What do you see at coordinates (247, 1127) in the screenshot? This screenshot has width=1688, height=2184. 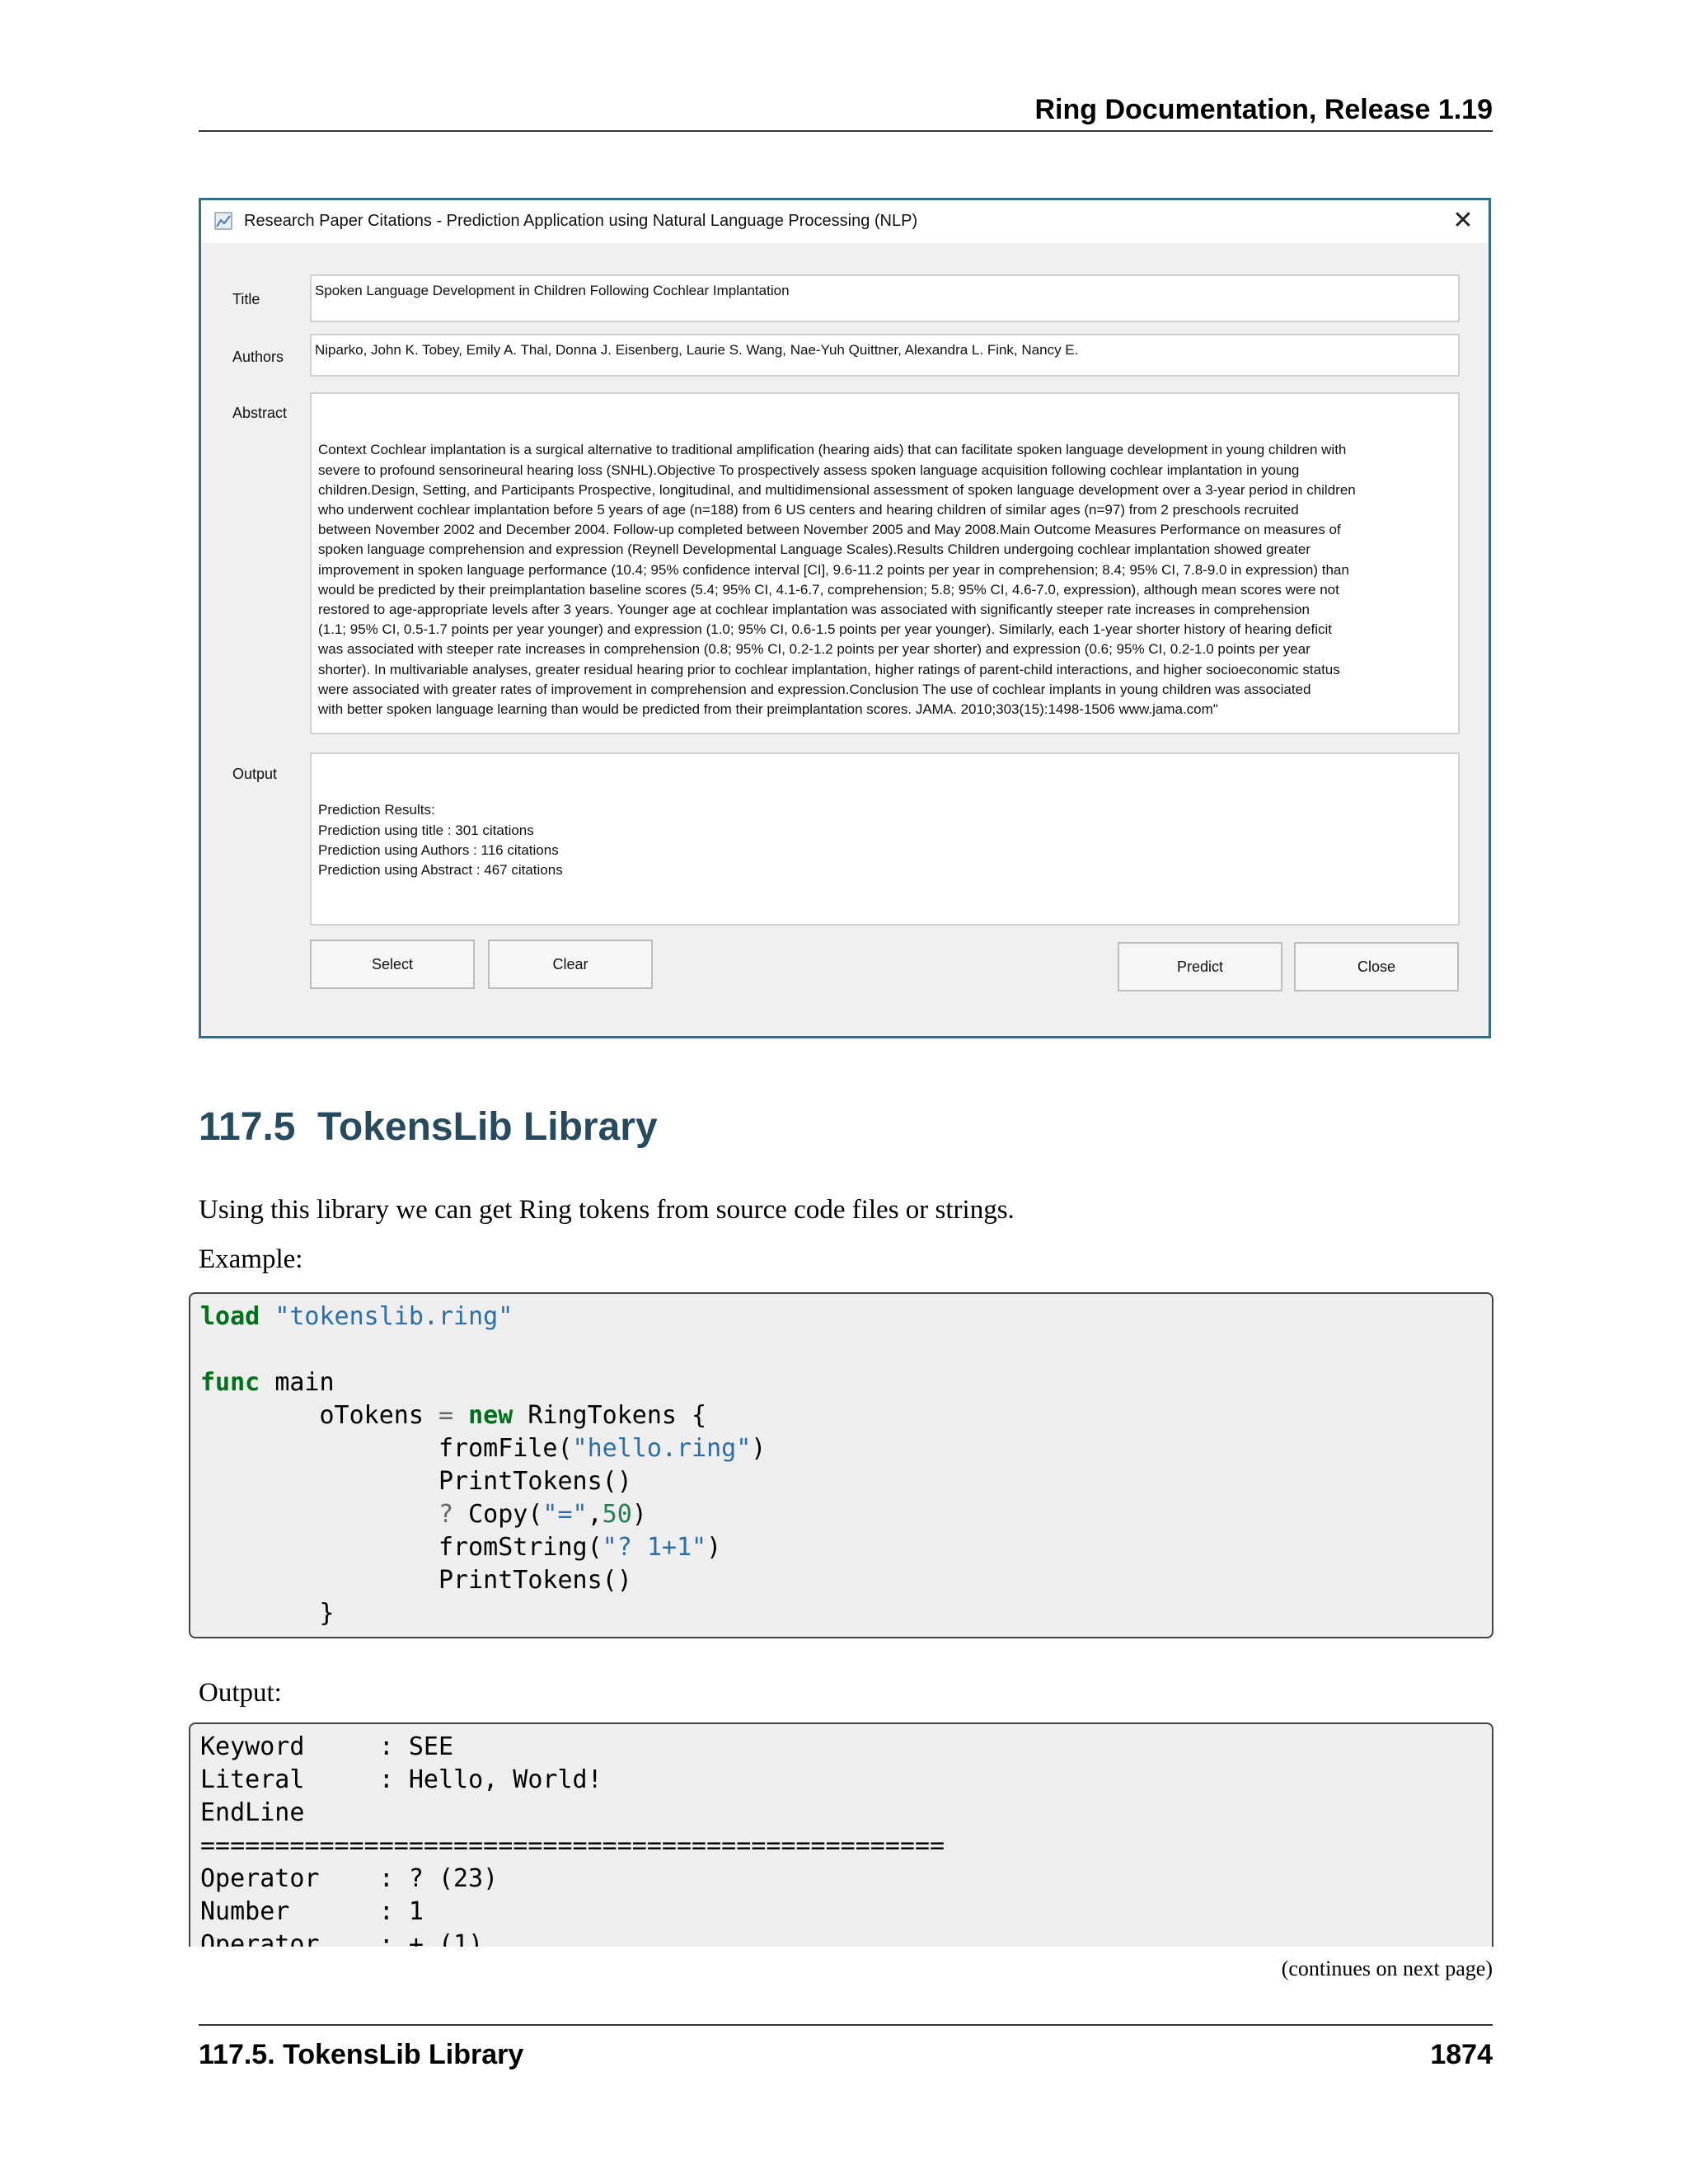 I see `section-number: 117.5` at bounding box center [247, 1127].